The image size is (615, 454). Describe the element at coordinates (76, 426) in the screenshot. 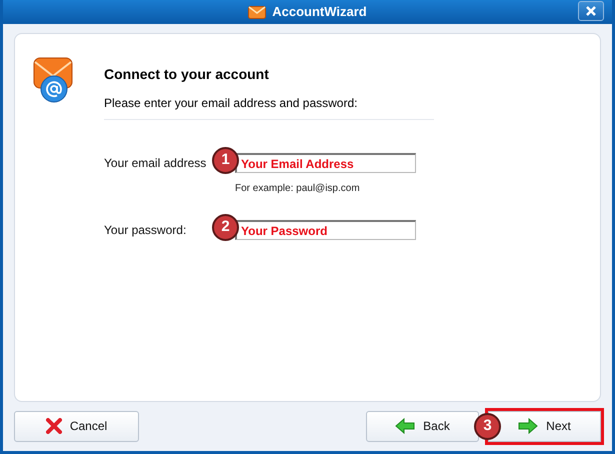

I see `cancel-button: Cancel` at that location.